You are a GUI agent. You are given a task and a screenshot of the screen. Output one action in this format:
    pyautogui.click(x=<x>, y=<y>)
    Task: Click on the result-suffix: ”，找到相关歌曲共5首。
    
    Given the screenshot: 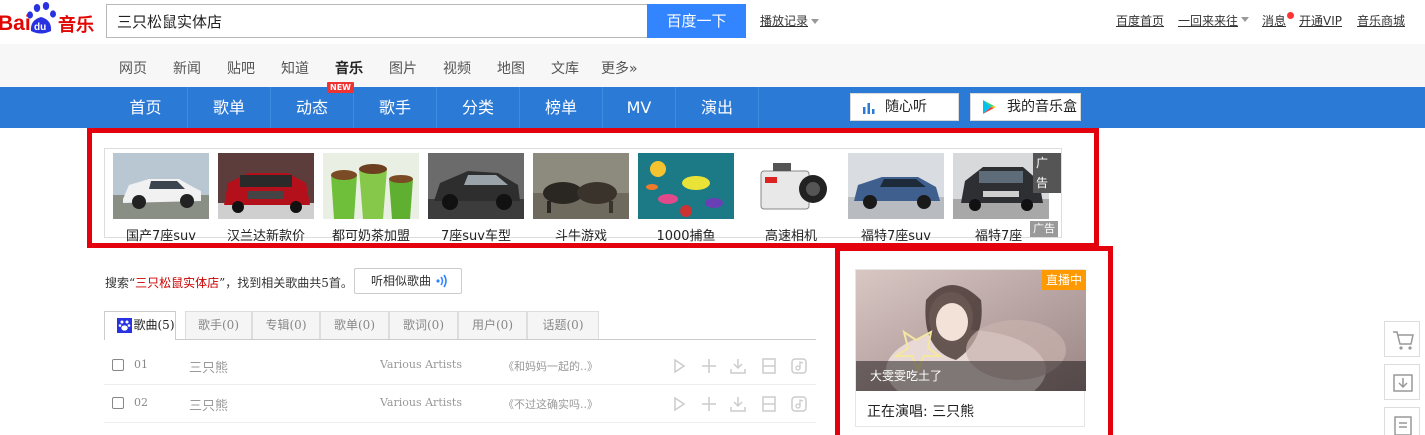 What is the action you would take?
    pyautogui.click(x=286, y=283)
    